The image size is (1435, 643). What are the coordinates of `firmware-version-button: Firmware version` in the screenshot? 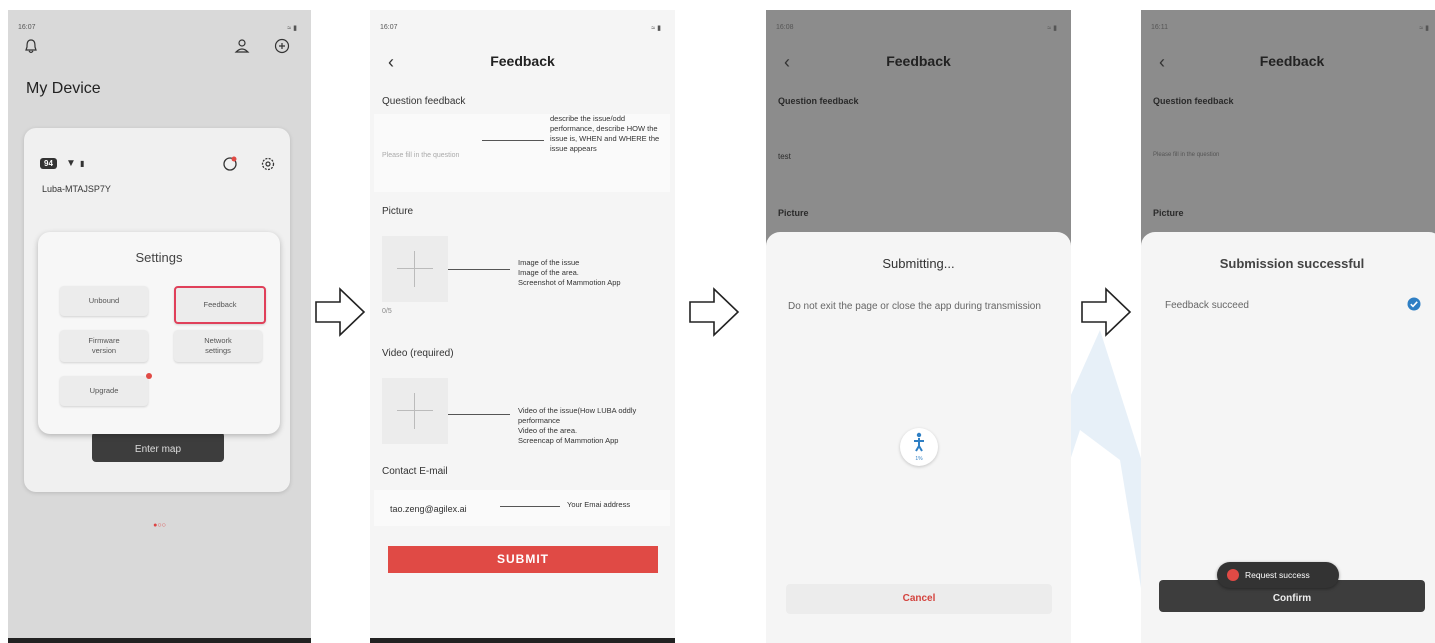 It's located at (104, 346).